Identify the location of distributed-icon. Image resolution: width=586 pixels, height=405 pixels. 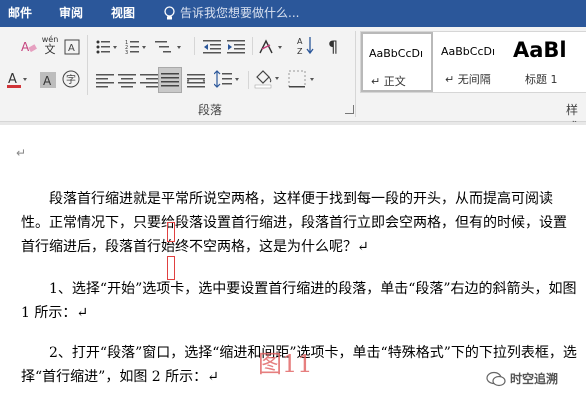
(196, 81).